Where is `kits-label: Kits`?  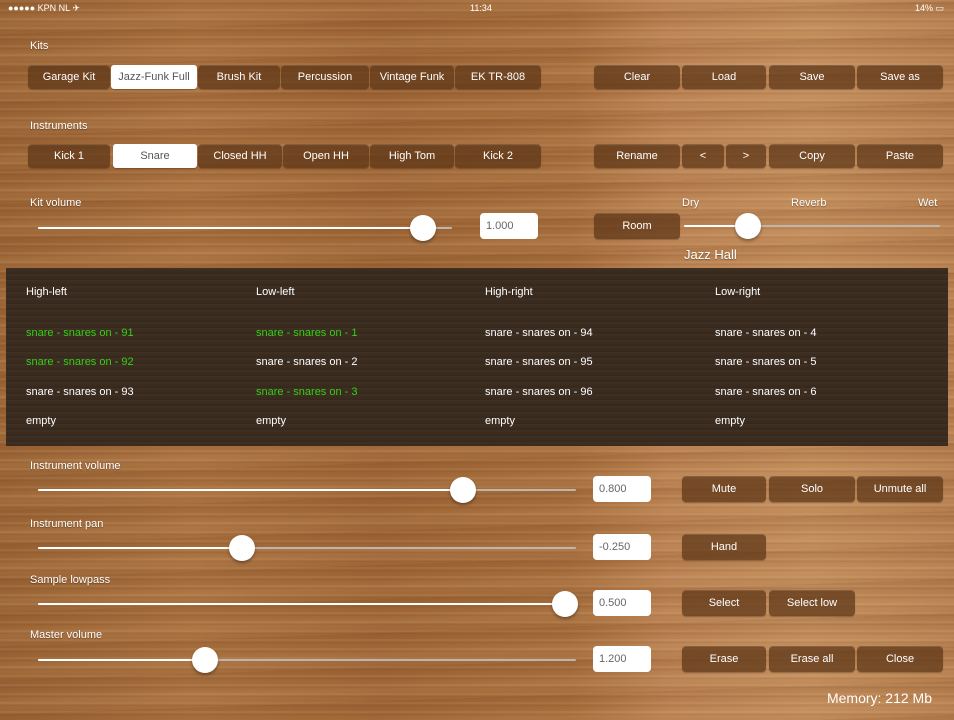
kits-label: Kits is located at coordinates (39, 46).